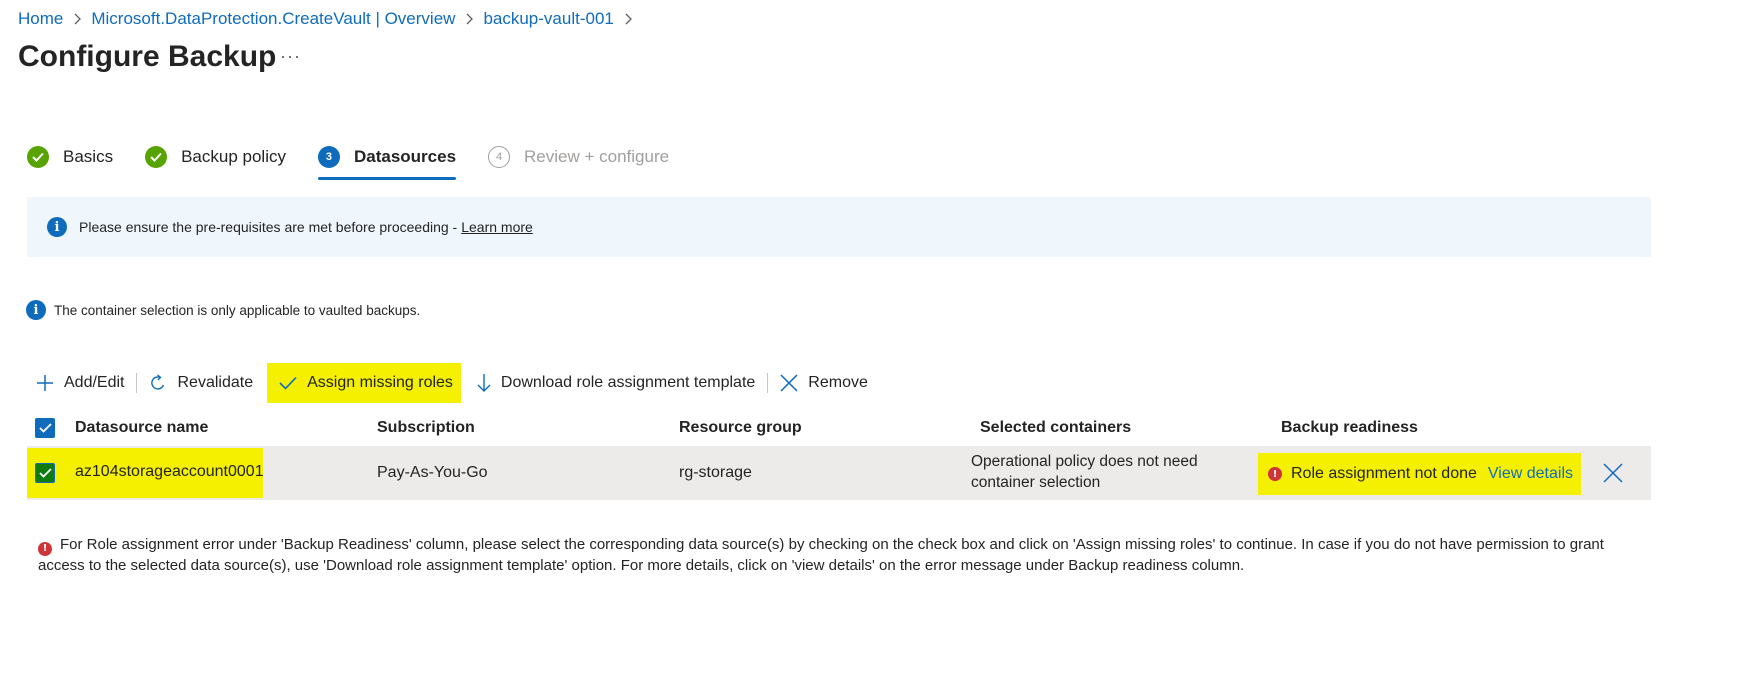 The image size is (1762, 700). Describe the element at coordinates (94, 382) in the screenshot. I see `add-edit-label: Add/Edit` at that location.